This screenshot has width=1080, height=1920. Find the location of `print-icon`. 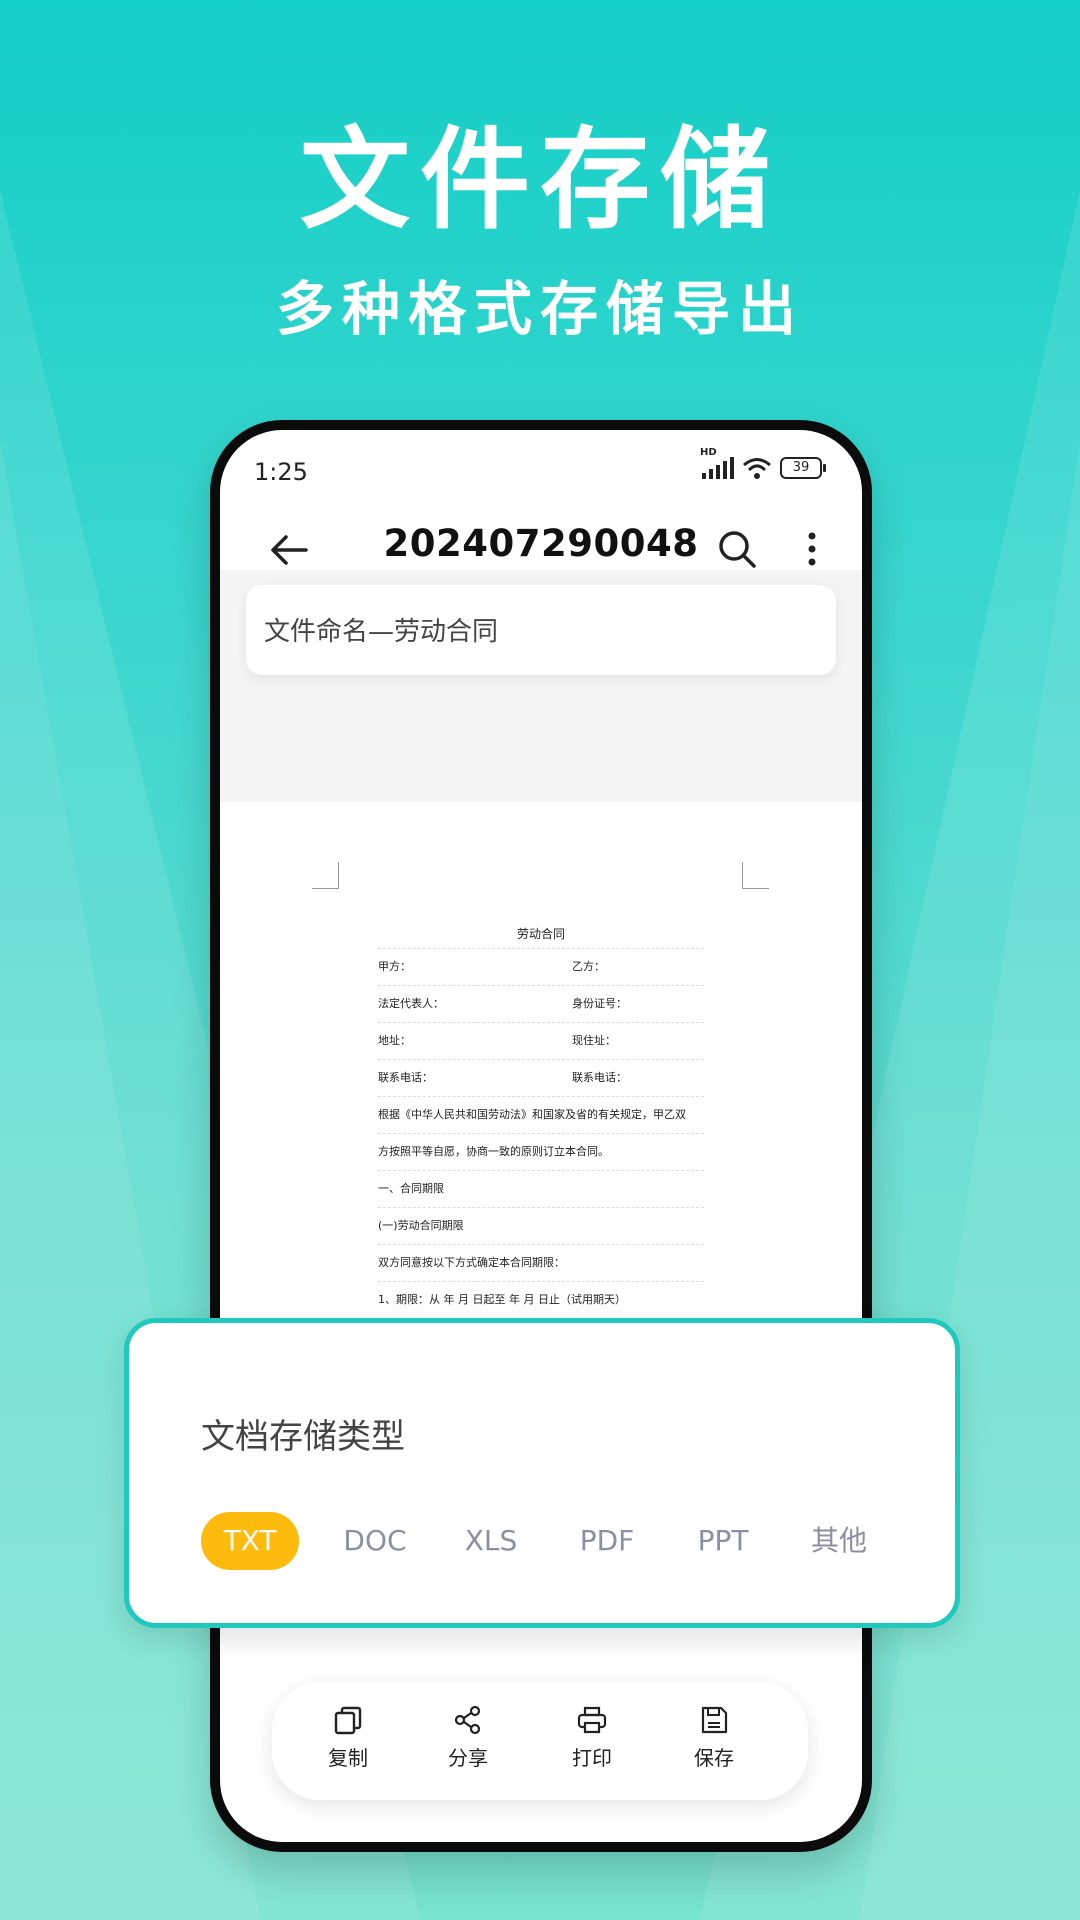

print-icon is located at coordinates (592, 1720).